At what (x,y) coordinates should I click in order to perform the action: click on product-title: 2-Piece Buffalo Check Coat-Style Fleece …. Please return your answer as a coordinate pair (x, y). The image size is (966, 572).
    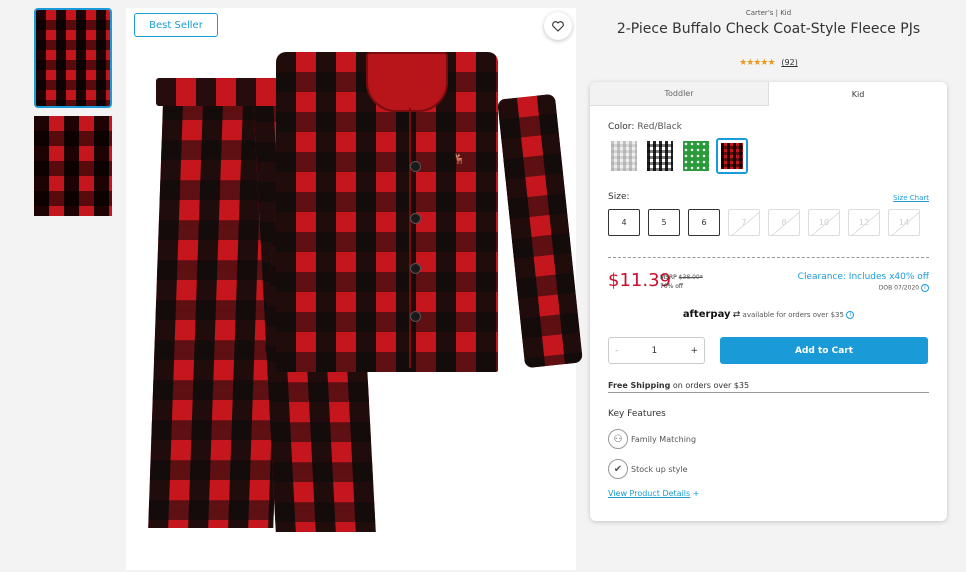
    Looking at the image, I should click on (768, 29).